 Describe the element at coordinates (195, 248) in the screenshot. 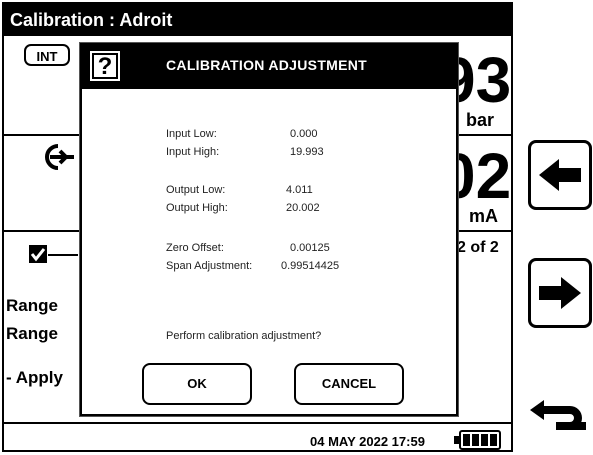

I see `field-label: Zero Offset:` at that location.